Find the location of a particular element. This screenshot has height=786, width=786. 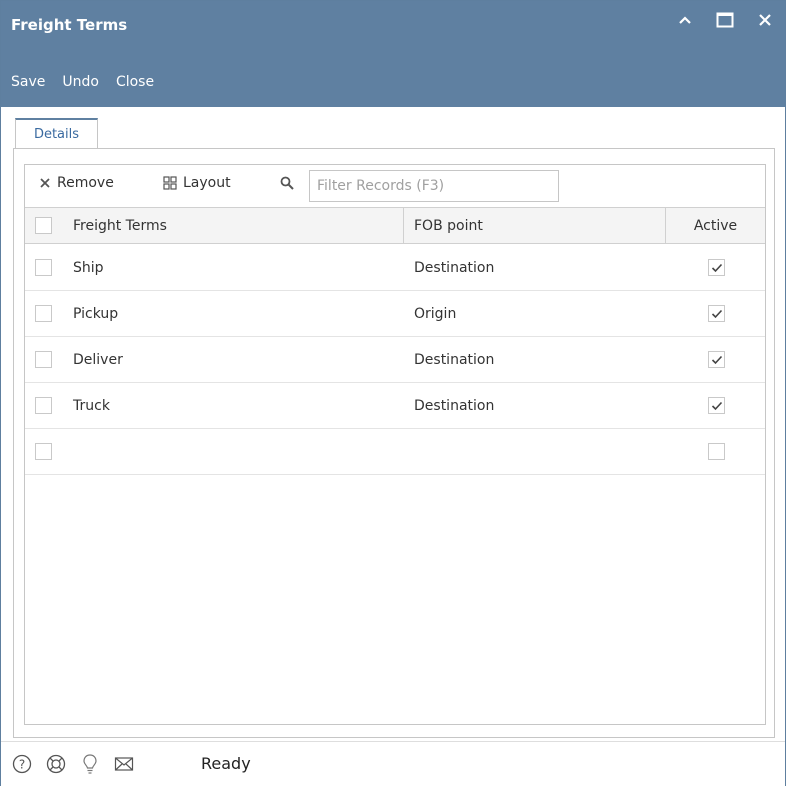

search-icon is located at coordinates (287, 183).